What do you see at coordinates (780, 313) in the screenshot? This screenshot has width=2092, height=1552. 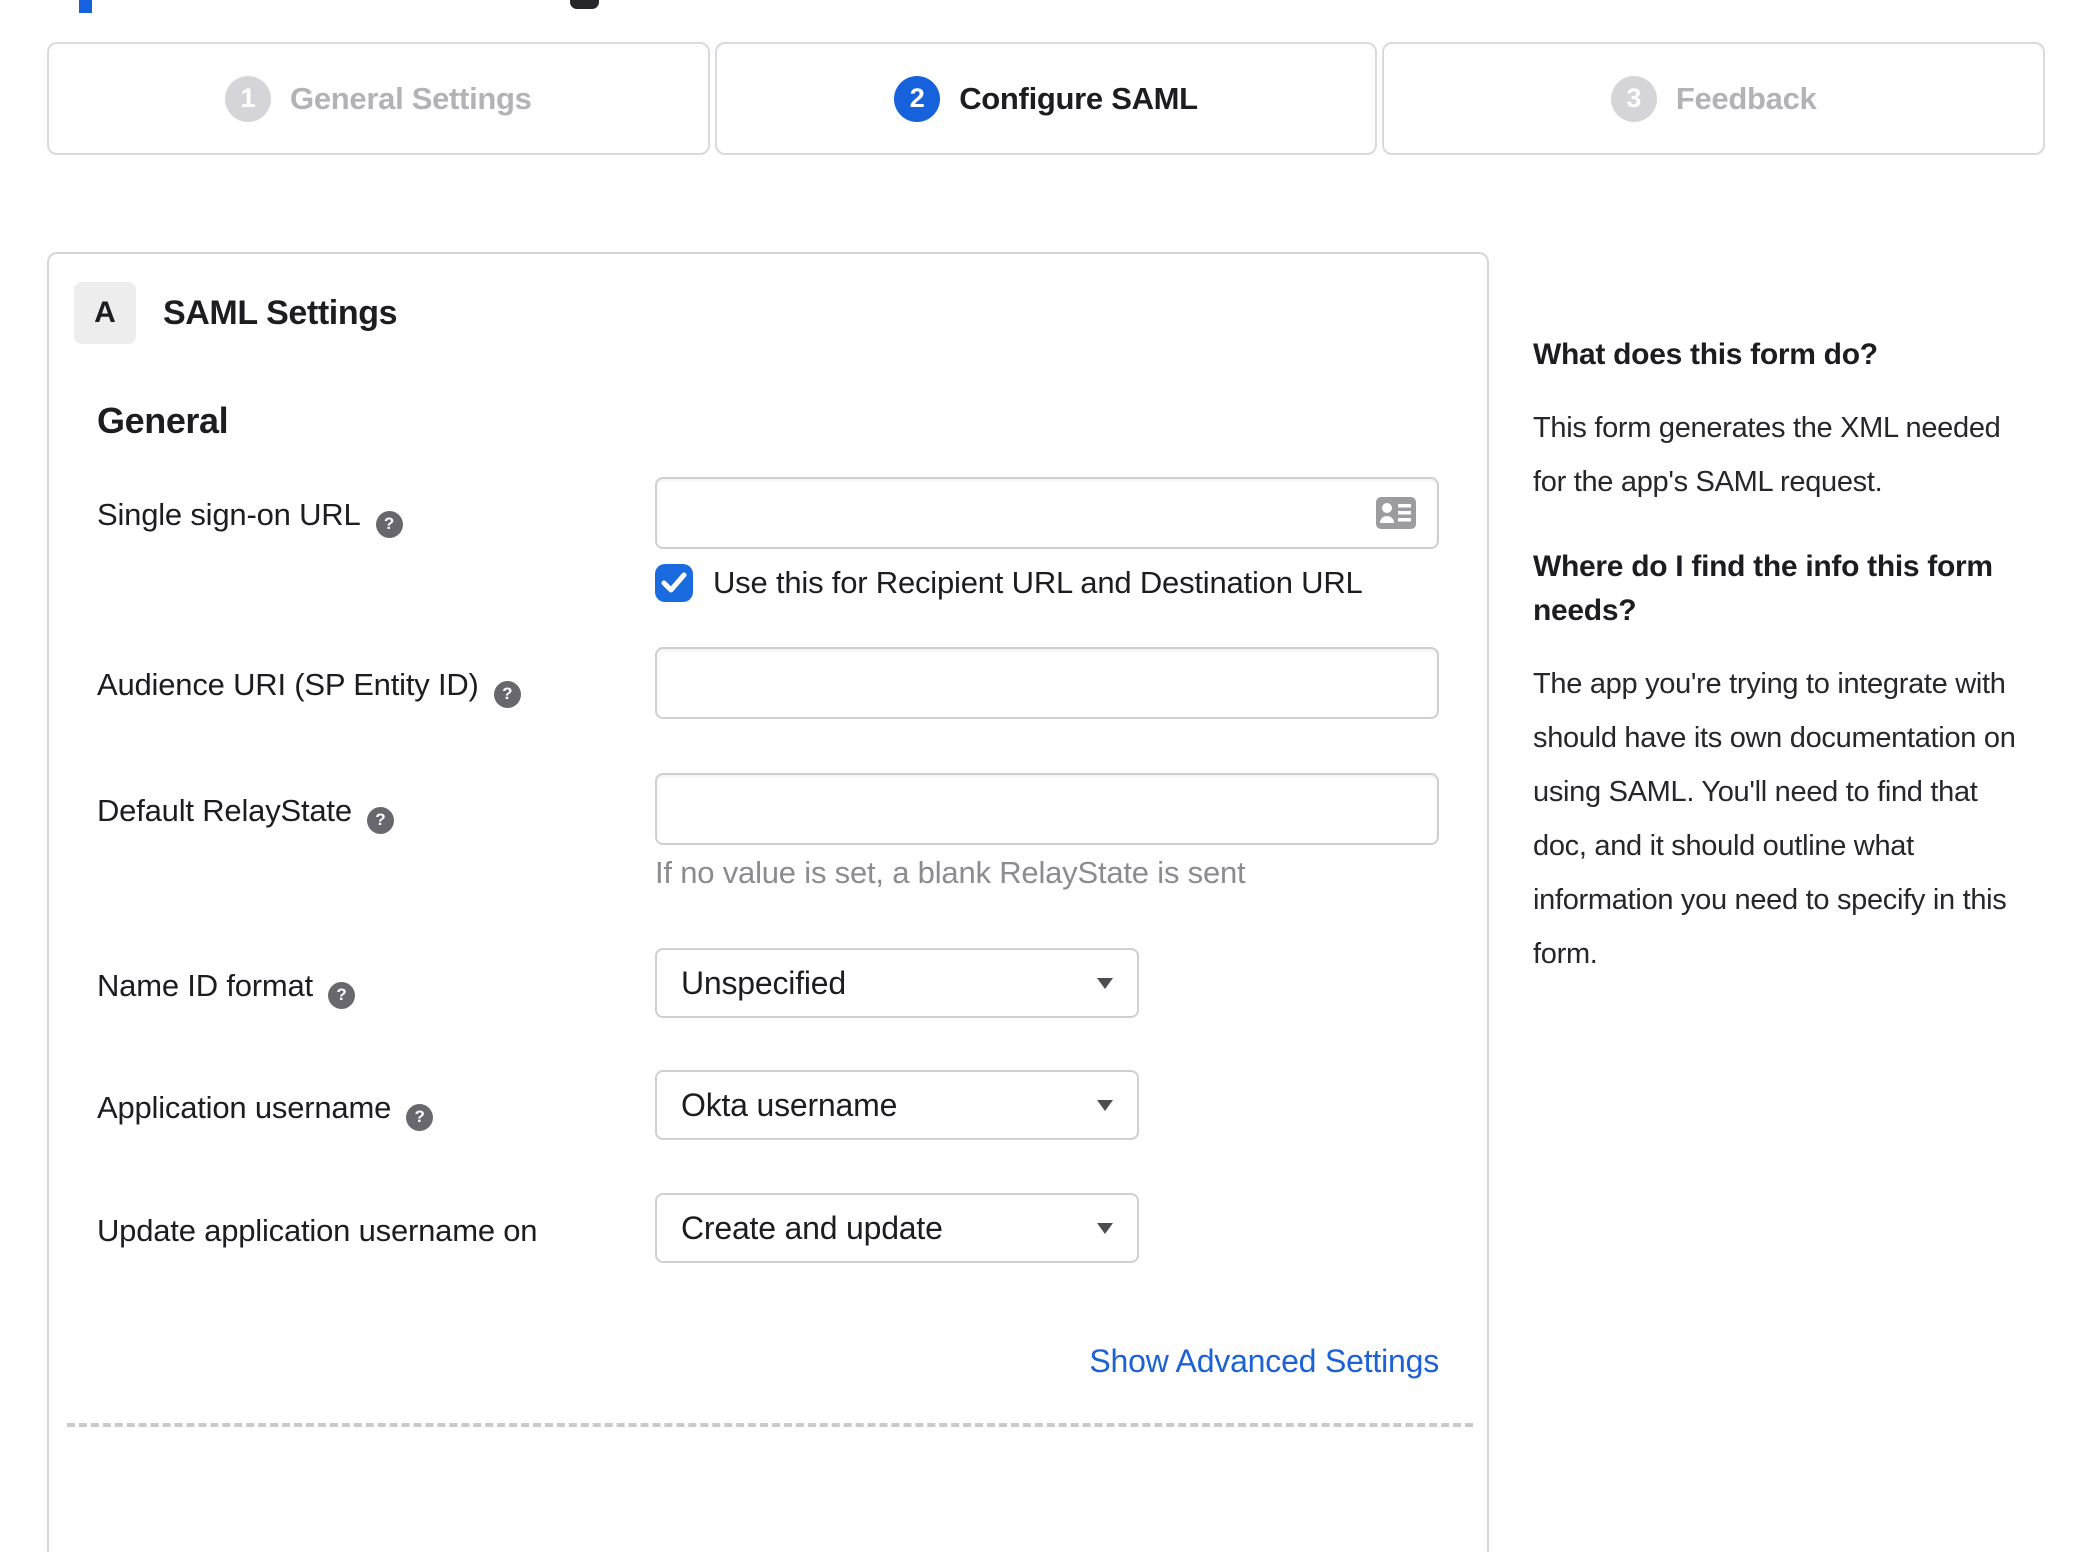 I see `section-header: A SAML Settings` at bounding box center [780, 313].